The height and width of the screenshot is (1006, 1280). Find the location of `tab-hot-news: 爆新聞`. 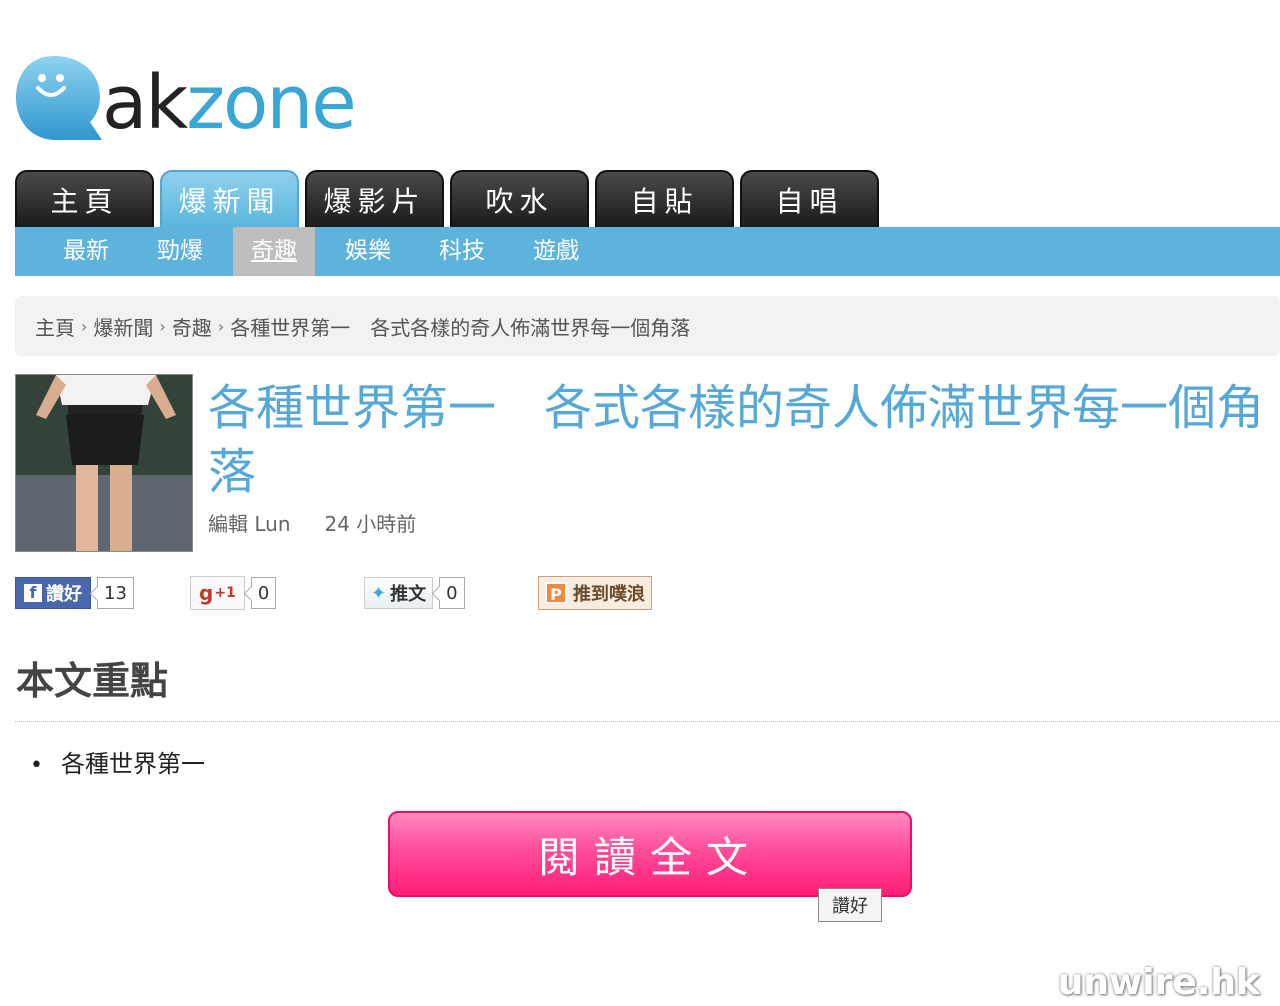

tab-hot-news: 爆新聞 is located at coordinates (229, 198).